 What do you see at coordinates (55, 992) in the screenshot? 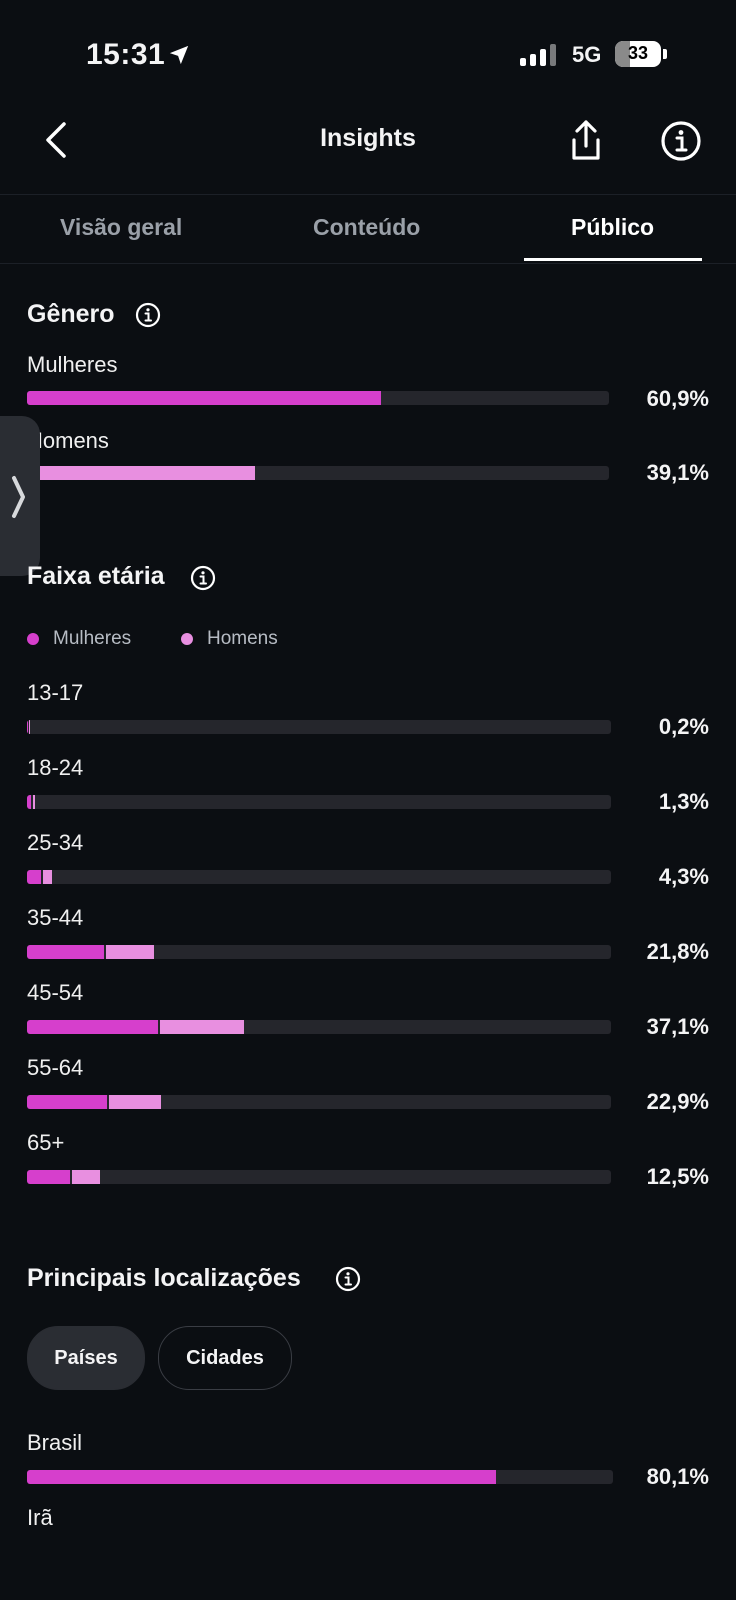
I see `age-label-45-54: 45-54` at bounding box center [55, 992].